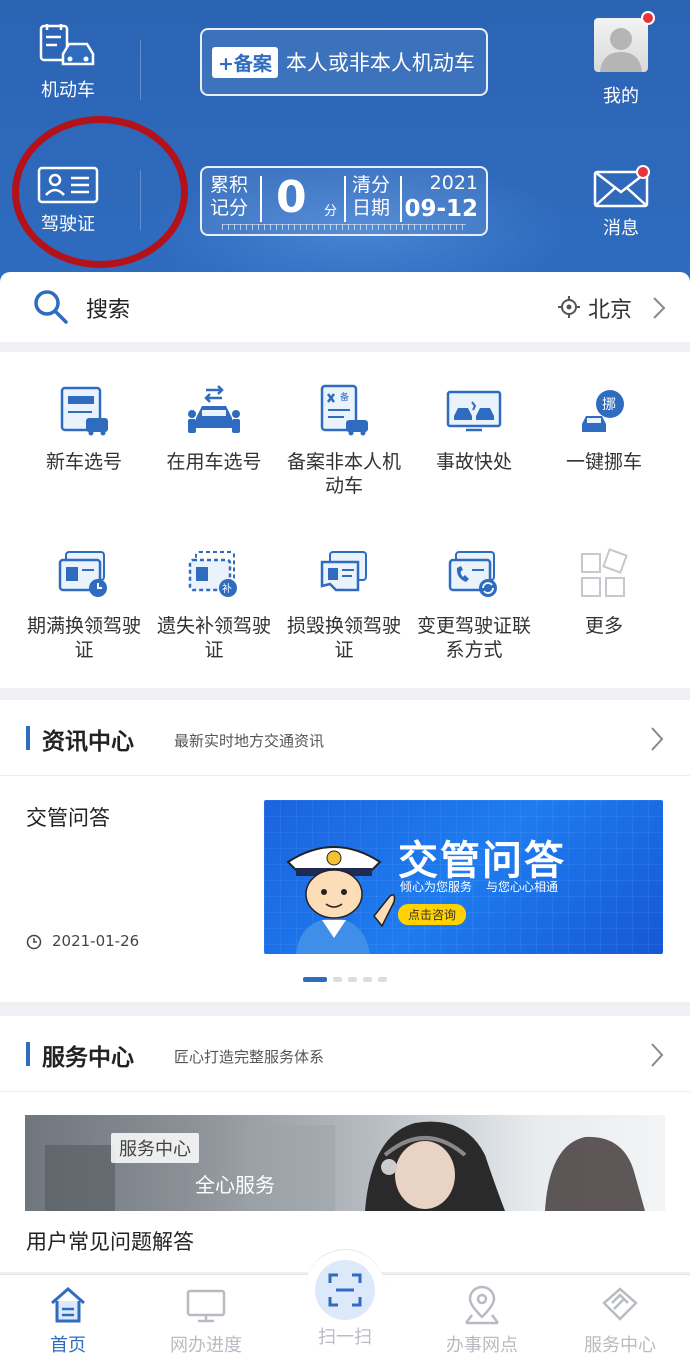 The image size is (690, 1368). Describe the element at coordinates (83, 462) in the screenshot. I see `service-label: 新车选号` at that location.